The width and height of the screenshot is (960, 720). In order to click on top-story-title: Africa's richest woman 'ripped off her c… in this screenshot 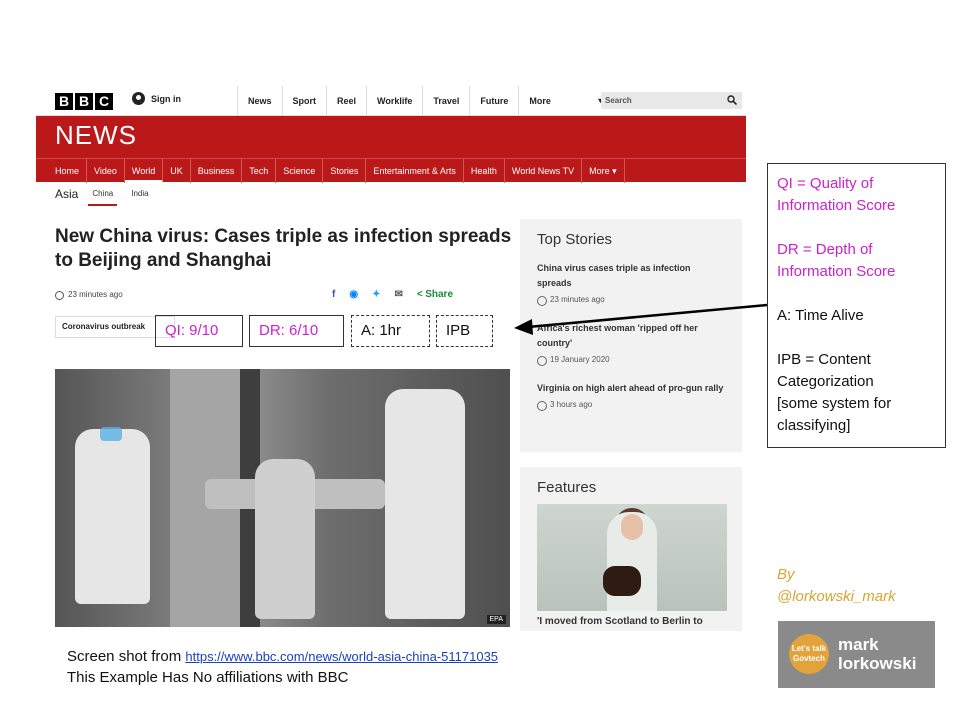, I will do `click(617, 335)`.